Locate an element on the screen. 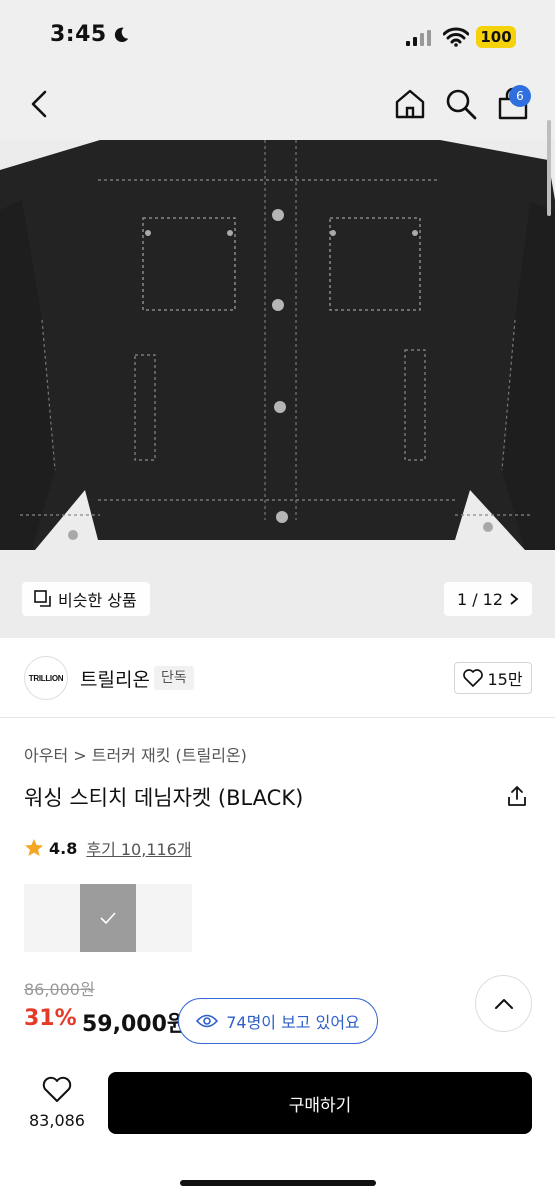 The width and height of the screenshot is (555, 1200). brand-like-button: 15만 is located at coordinates (493, 678).